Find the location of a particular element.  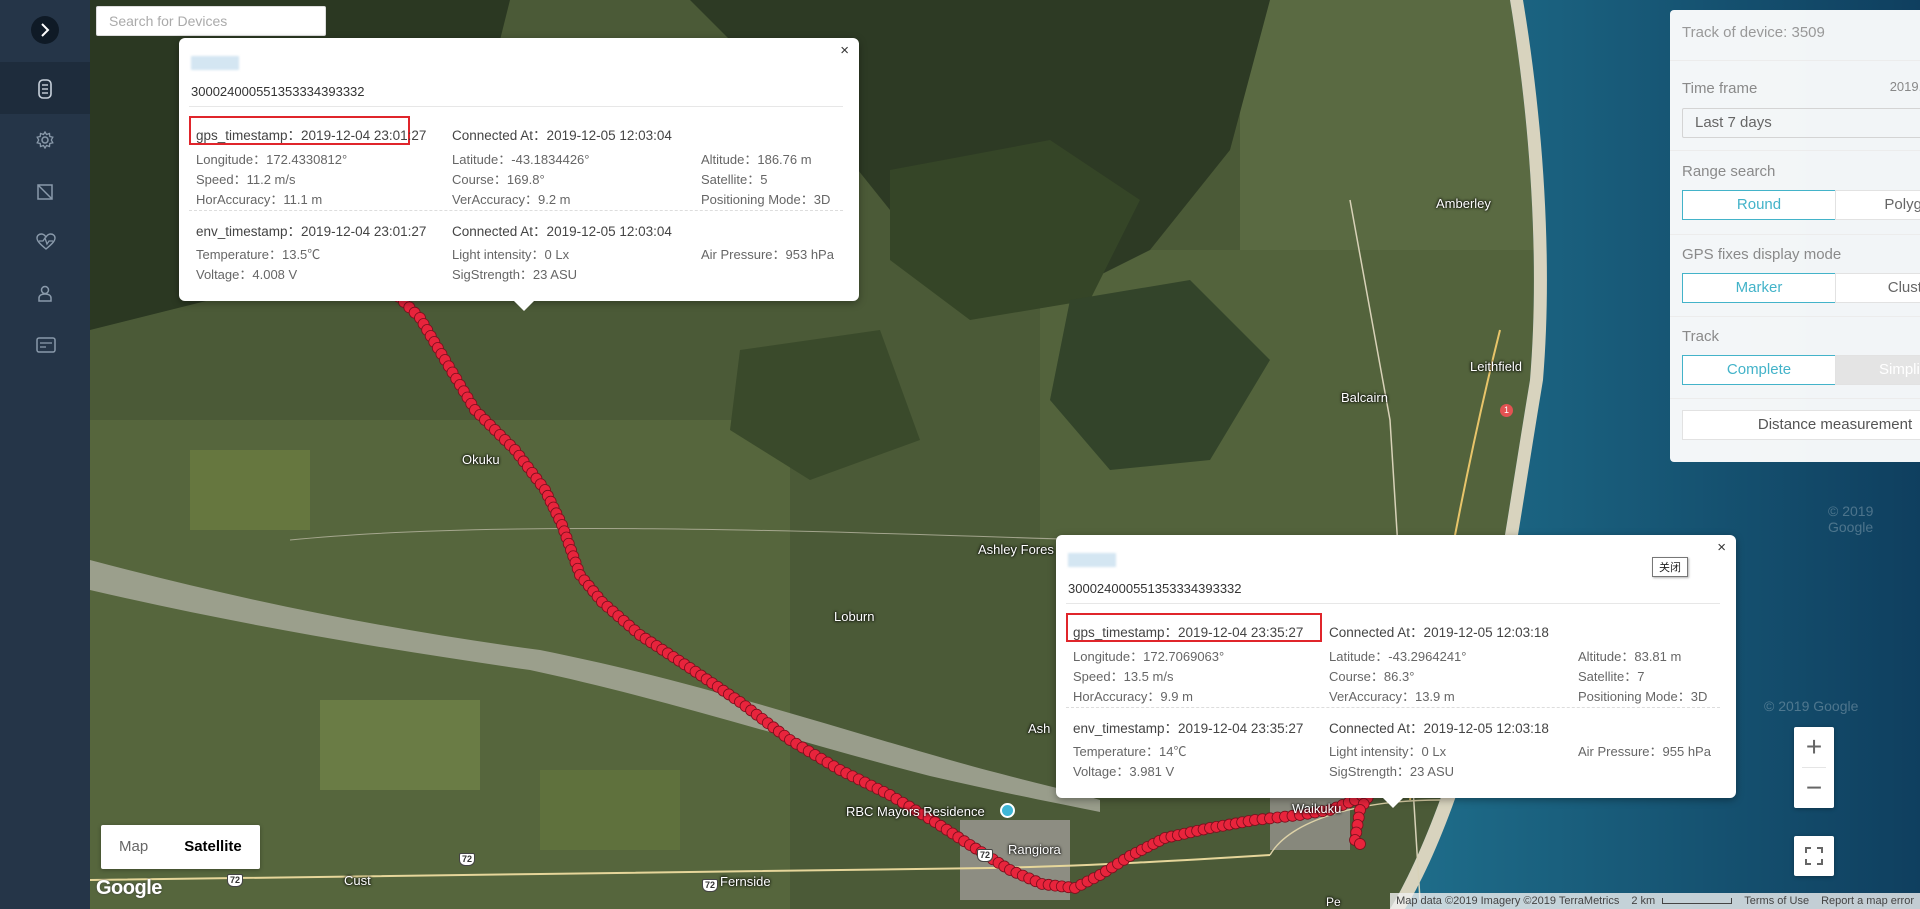

hor-accuracy: HorAccuracy：11.1 m is located at coordinates (259, 199).